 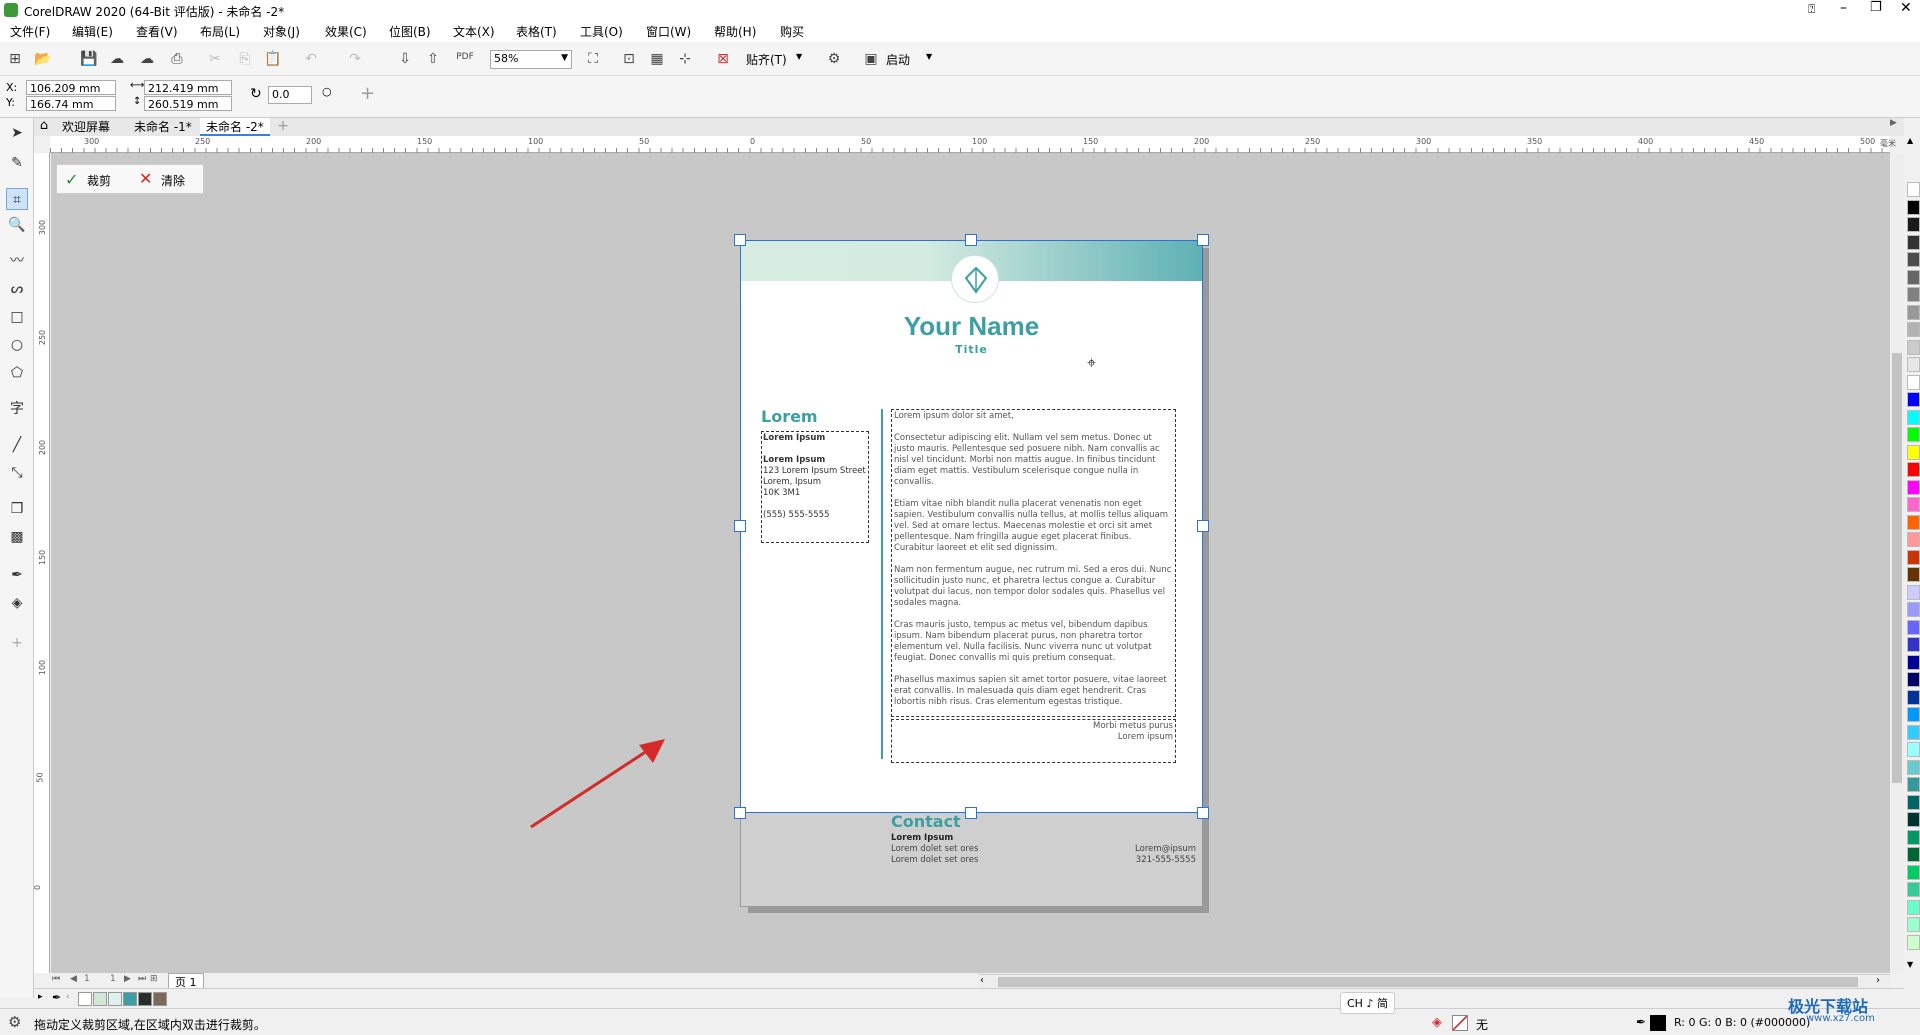 I want to click on crop-clear-button: 清除, so click(x=173, y=180).